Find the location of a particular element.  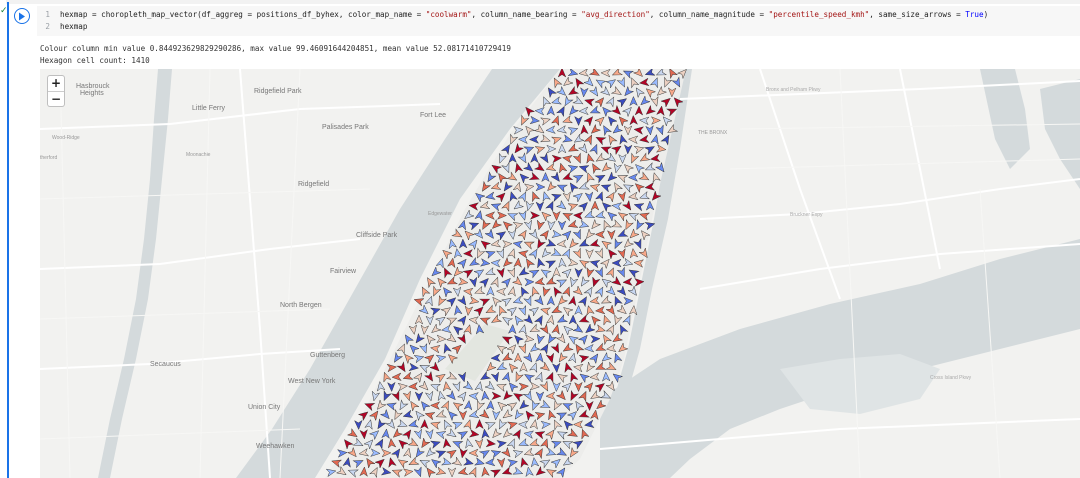

map-label: Ridgefield is located at coordinates (314, 184).